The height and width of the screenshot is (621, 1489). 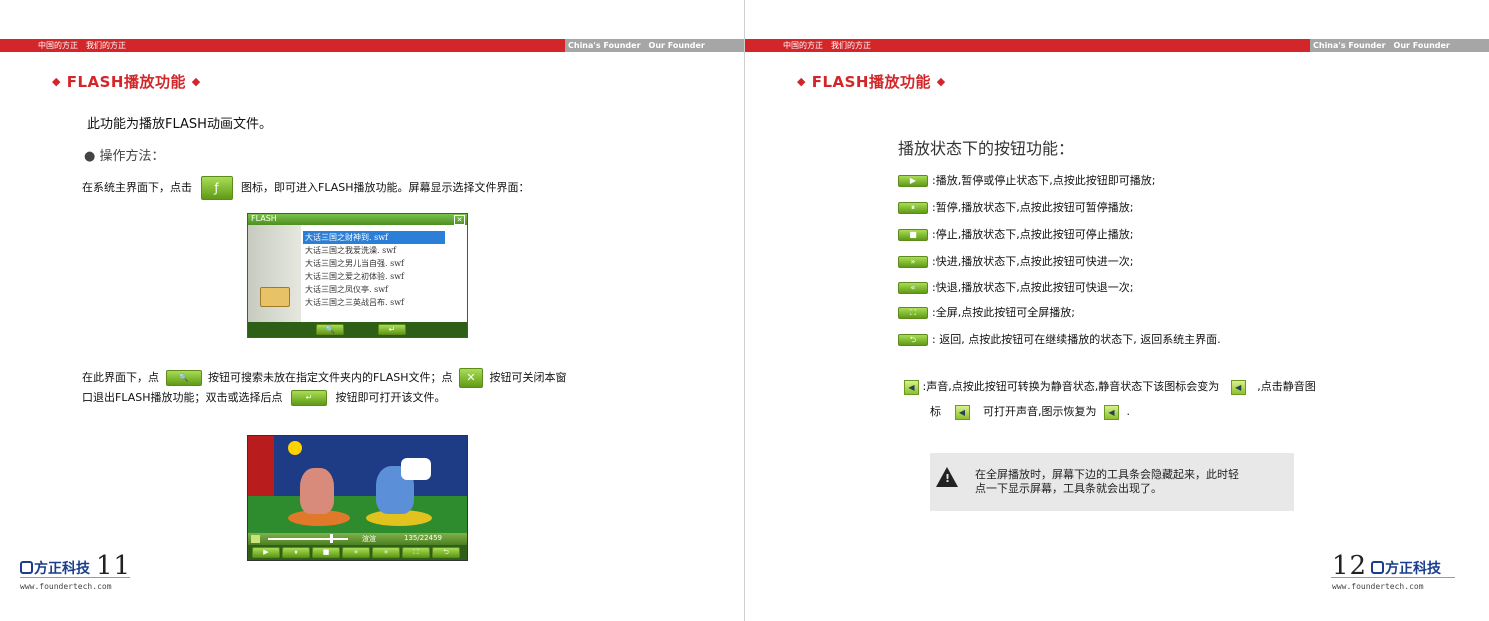 What do you see at coordinates (369, 539) in the screenshot?
I see `mode-label: 渲渲` at bounding box center [369, 539].